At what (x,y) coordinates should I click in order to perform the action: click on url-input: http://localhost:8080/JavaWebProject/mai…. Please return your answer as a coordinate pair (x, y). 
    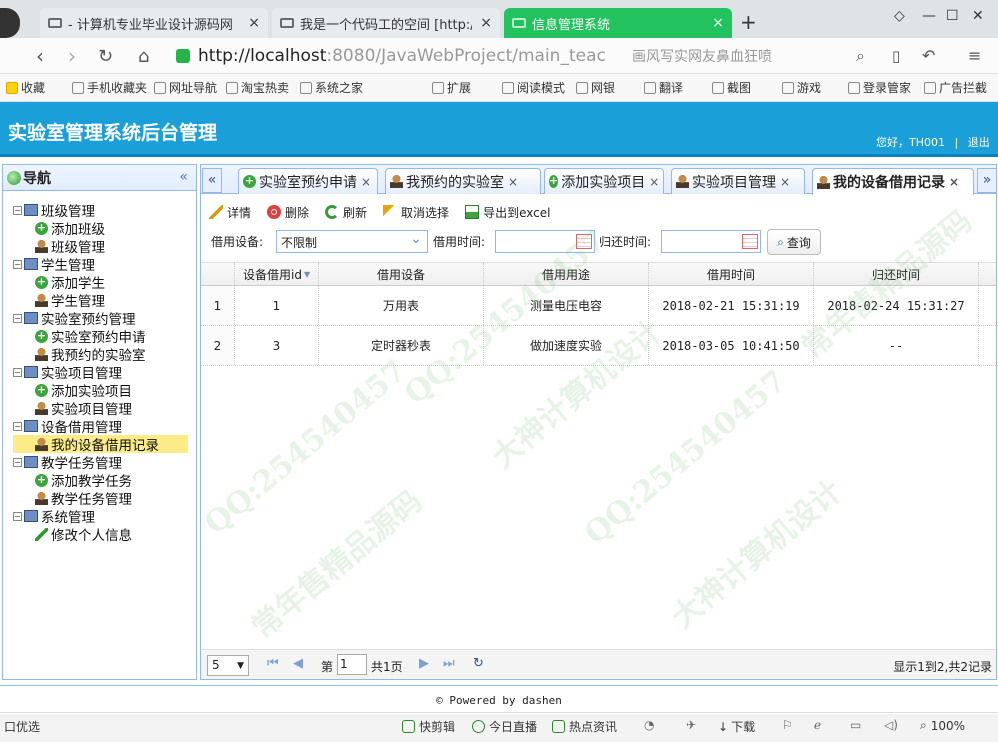
    Looking at the image, I should click on (391, 56).